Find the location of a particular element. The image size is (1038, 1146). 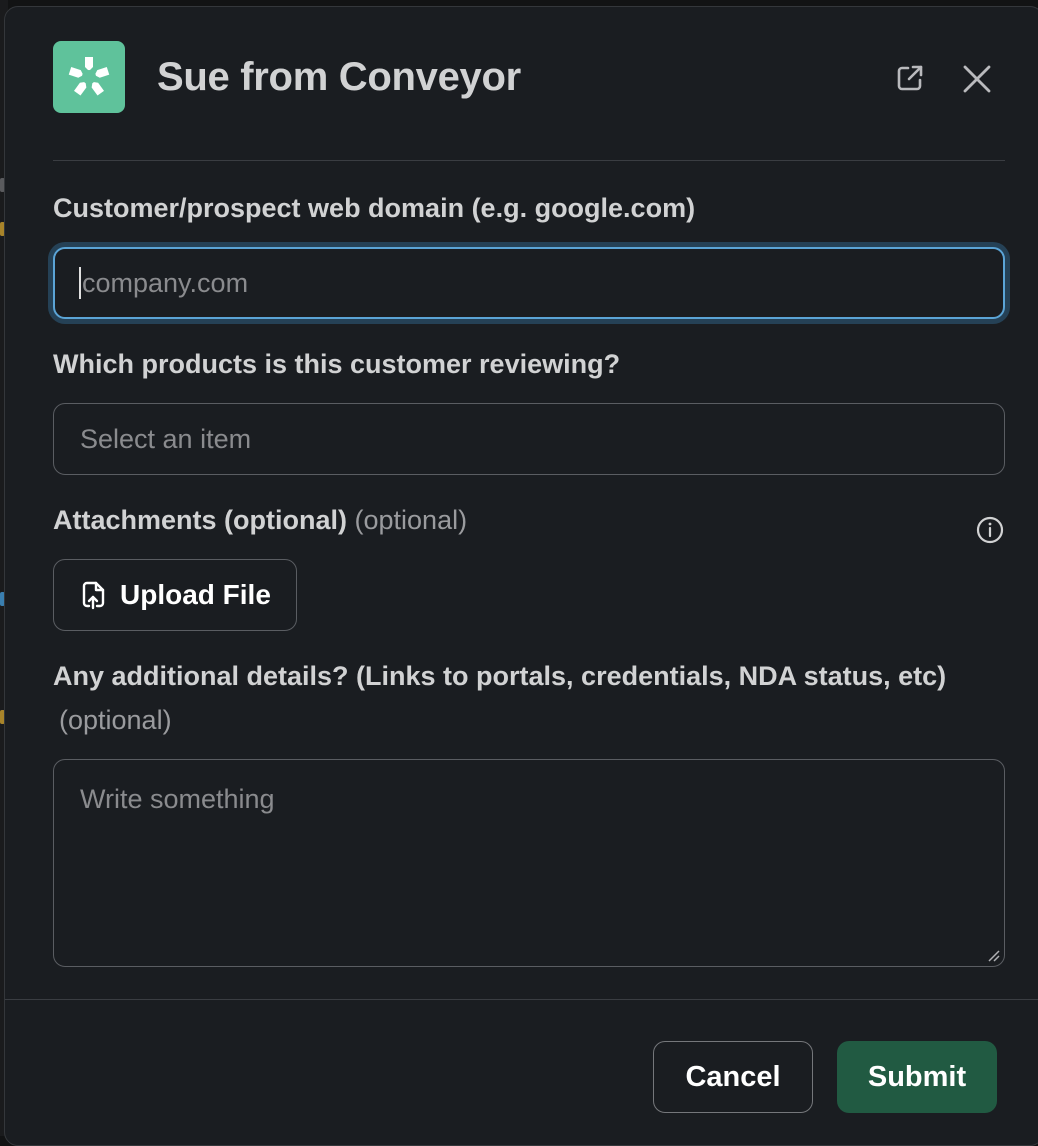

attachments-label: Attachments (optional) (optional) is located at coordinates (260, 520).